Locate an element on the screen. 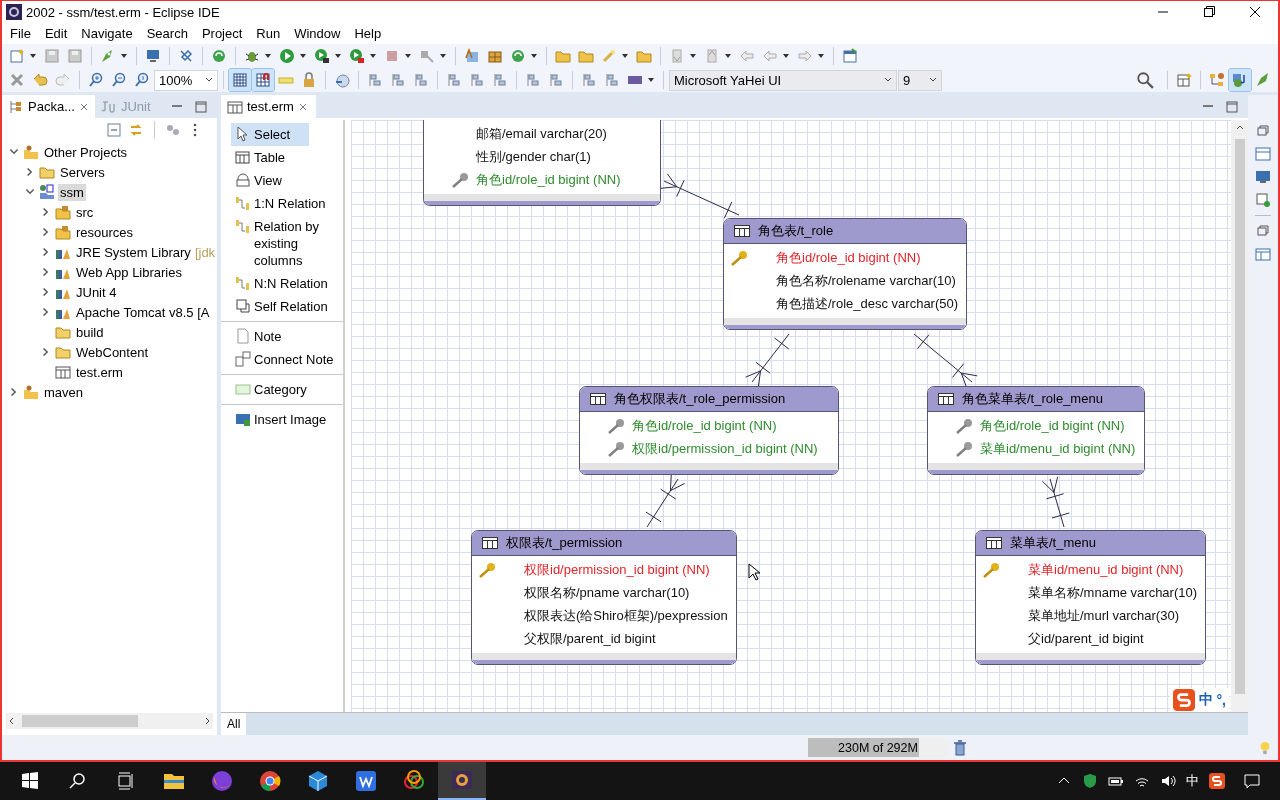 Image resolution: width=1280 pixels, height=800 pixels. font-dropdown: Microsoft YaHei UI is located at coordinates (783, 80).